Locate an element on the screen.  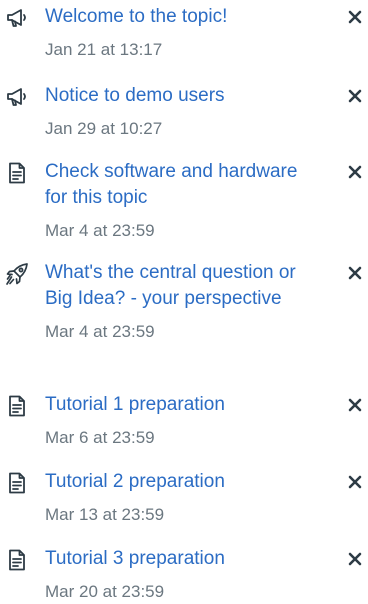
todo-item-title: Tutorial 1 preparation is located at coordinates (180, 405).